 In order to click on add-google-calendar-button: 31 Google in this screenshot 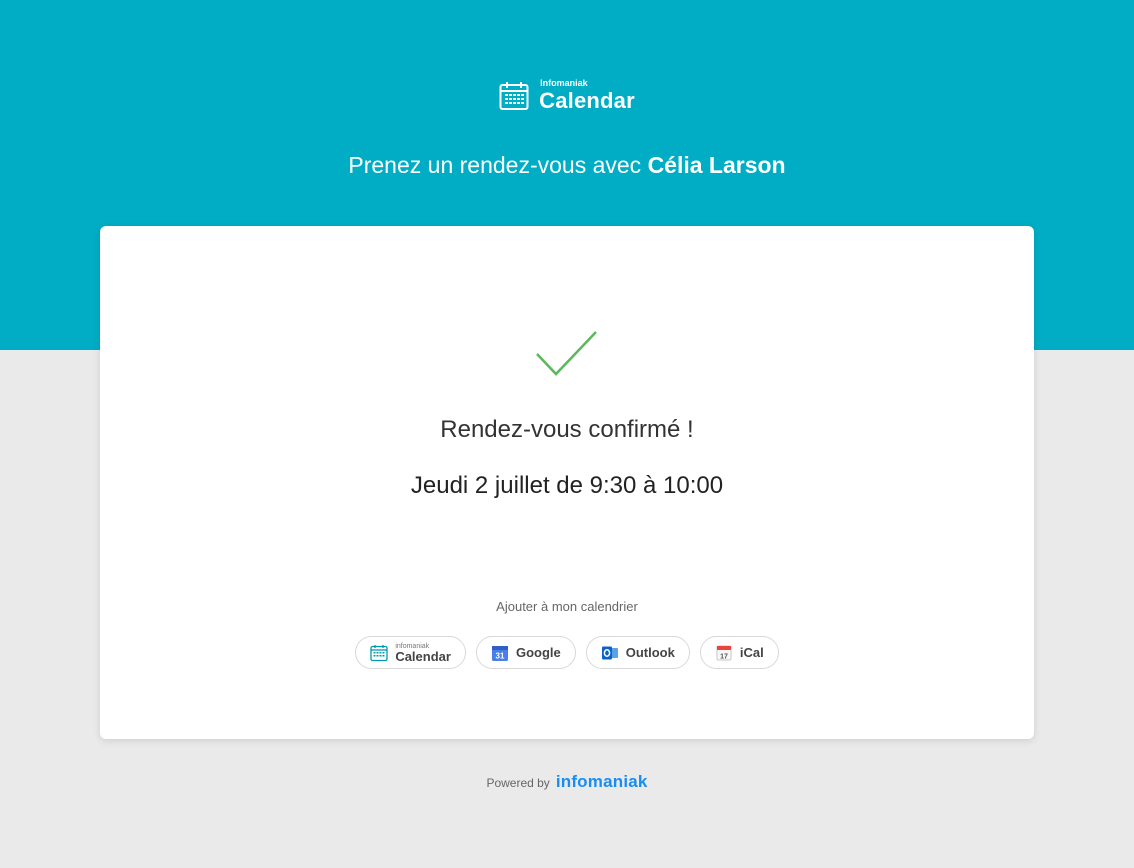, I will do `click(525, 652)`.